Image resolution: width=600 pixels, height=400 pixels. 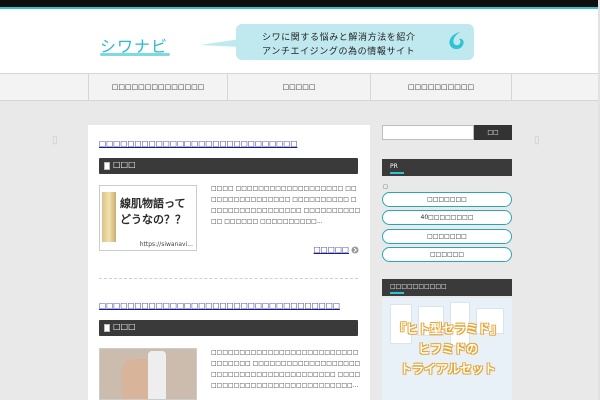 What do you see at coordinates (228, 278) in the screenshot?
I see `post-separator` at bounding box center [228, 278].